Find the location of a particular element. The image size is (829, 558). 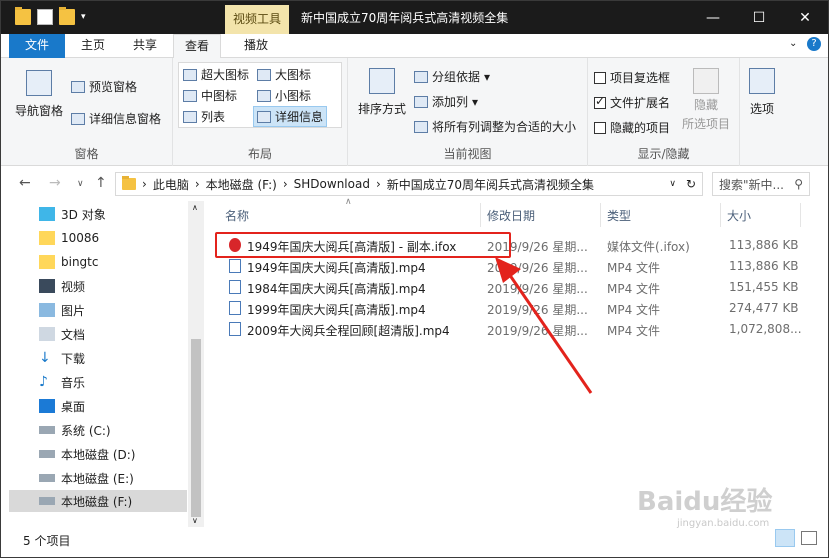

customize-qat-icon: ▾ is located at coordinates (83, 17).